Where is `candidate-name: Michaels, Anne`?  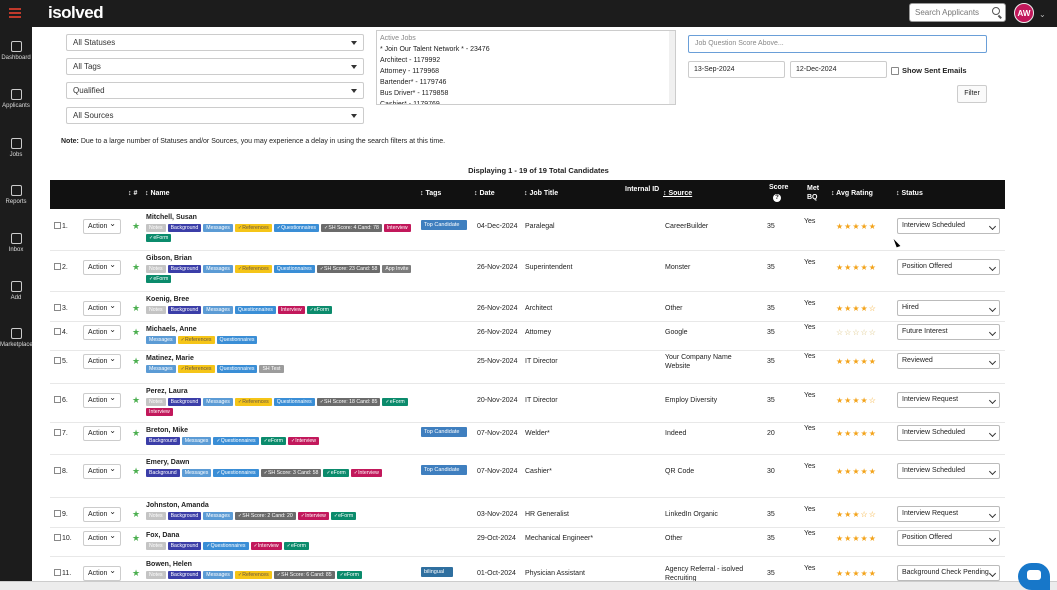
candidate-name: Michaels, Anne is located at coordinates (171, 329).